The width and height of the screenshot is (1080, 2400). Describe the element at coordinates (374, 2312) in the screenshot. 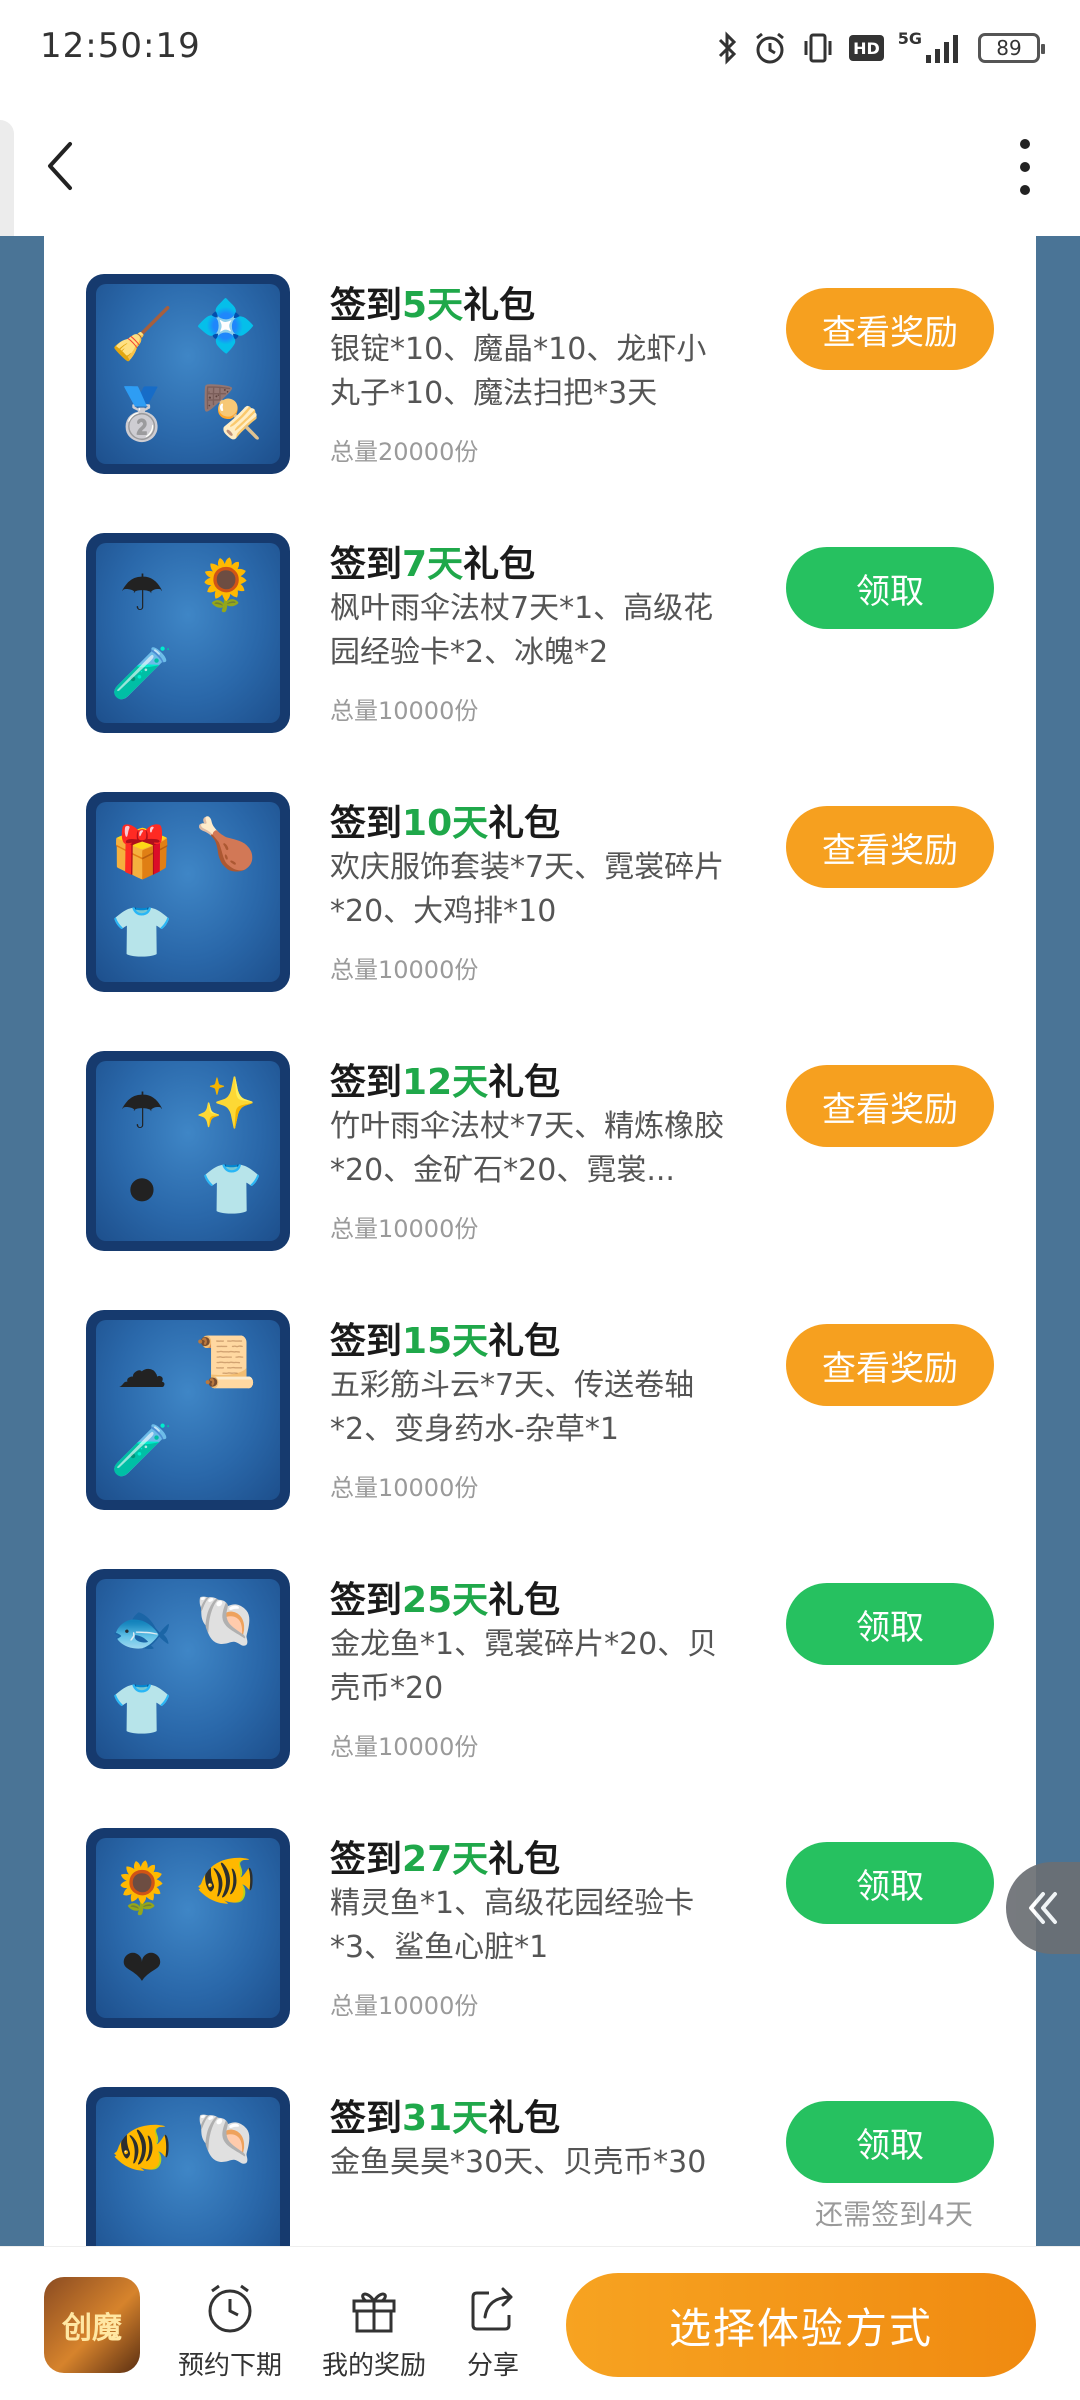

I see `gift-box-icon` at that location.